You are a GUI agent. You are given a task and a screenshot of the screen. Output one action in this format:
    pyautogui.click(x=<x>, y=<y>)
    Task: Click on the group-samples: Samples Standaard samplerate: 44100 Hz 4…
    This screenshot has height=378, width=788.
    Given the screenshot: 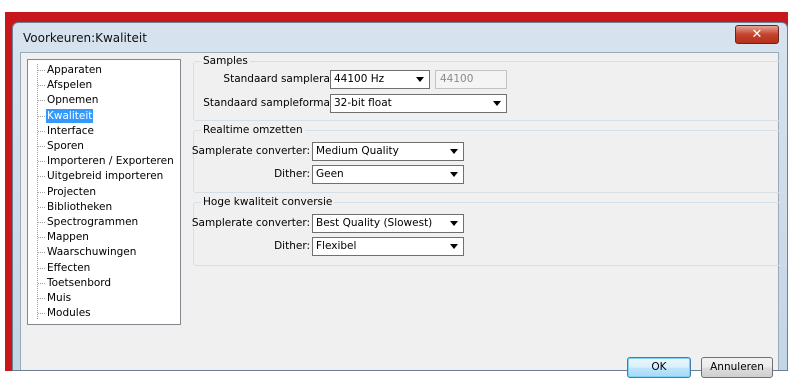 What is the action you would take?
    pyautogui.click(x=490, y=88)
    